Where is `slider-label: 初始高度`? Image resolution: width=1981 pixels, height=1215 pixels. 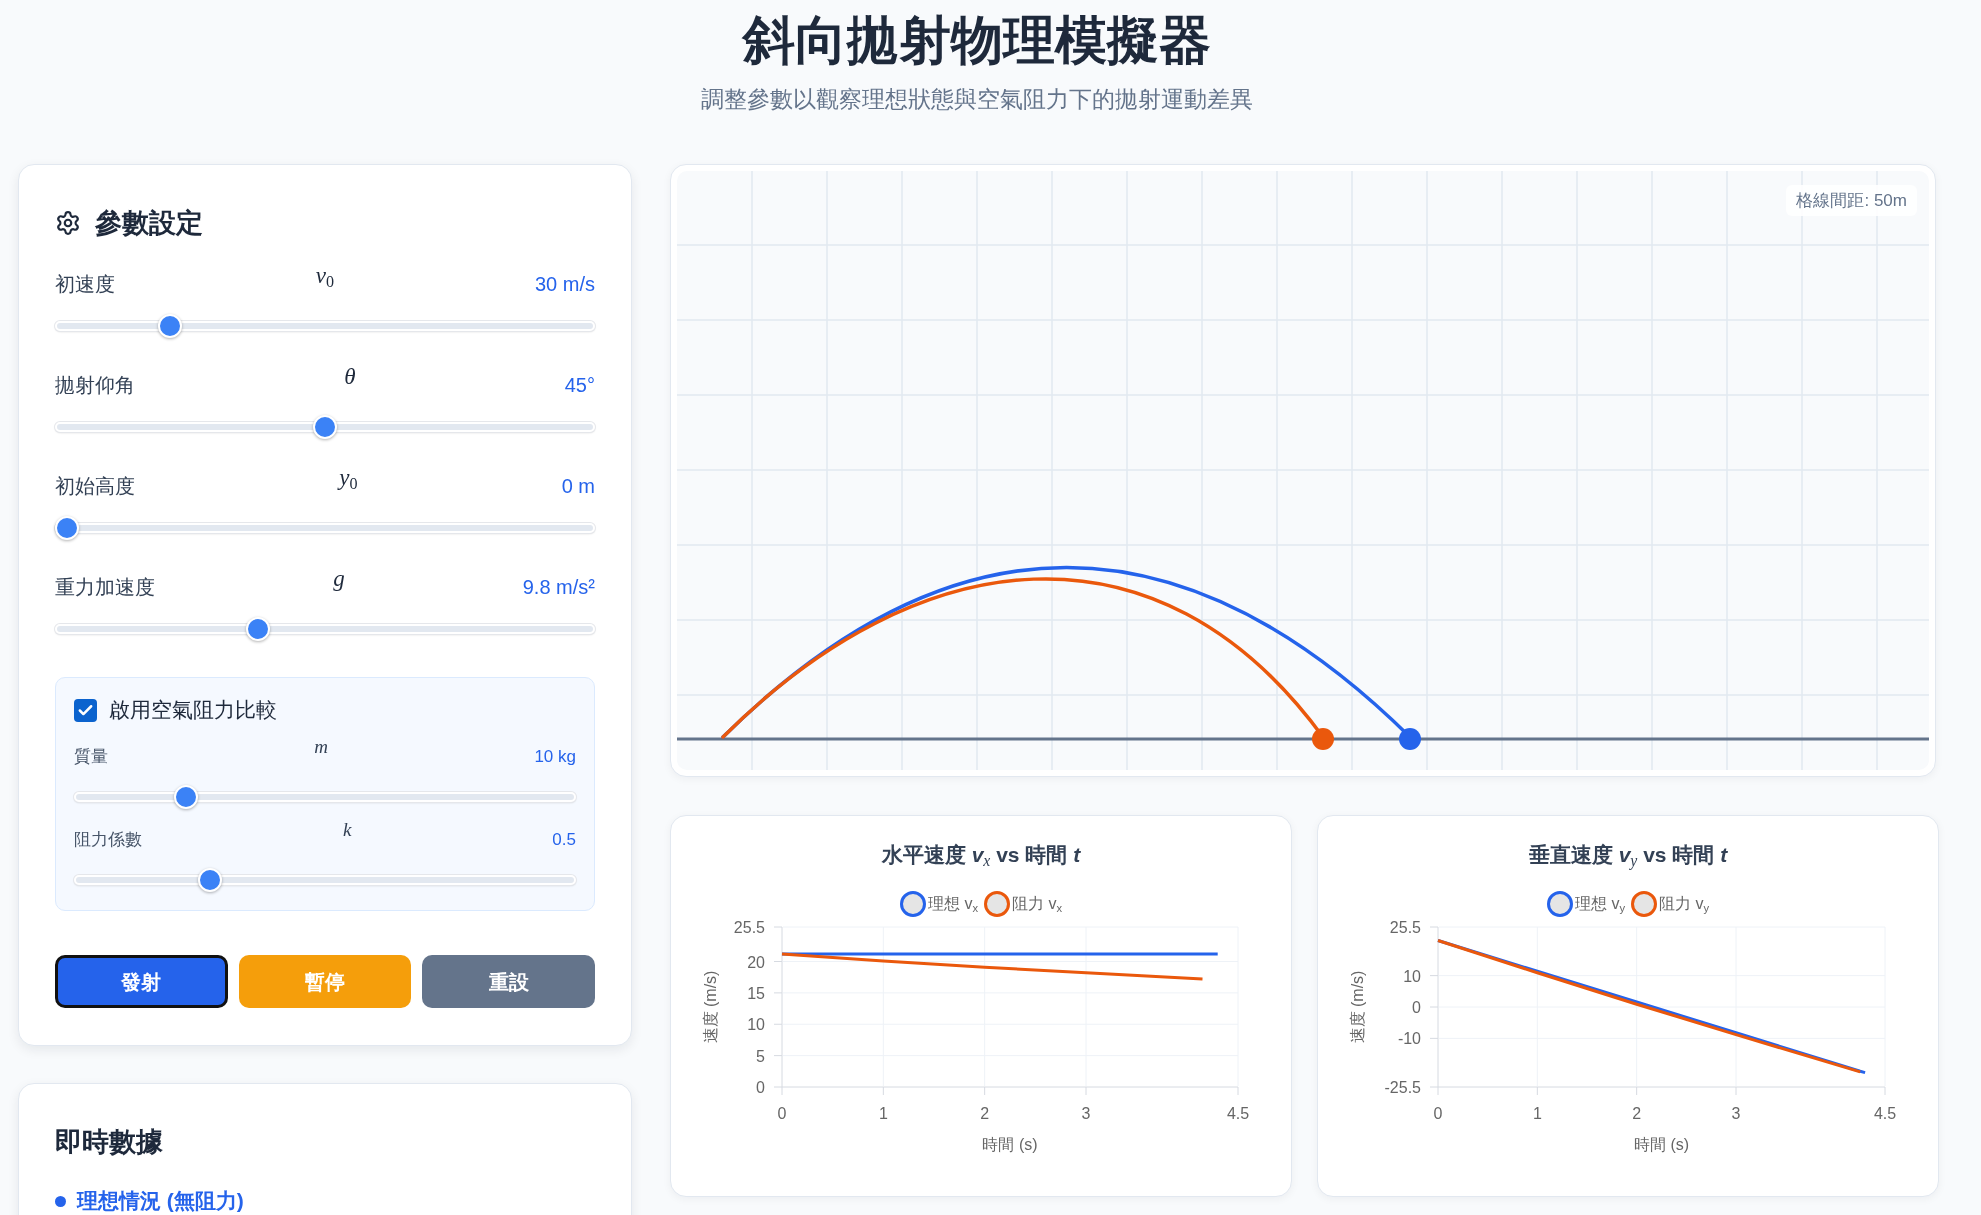 slider-label: 初始高度 is located at coordinates (95, 486).